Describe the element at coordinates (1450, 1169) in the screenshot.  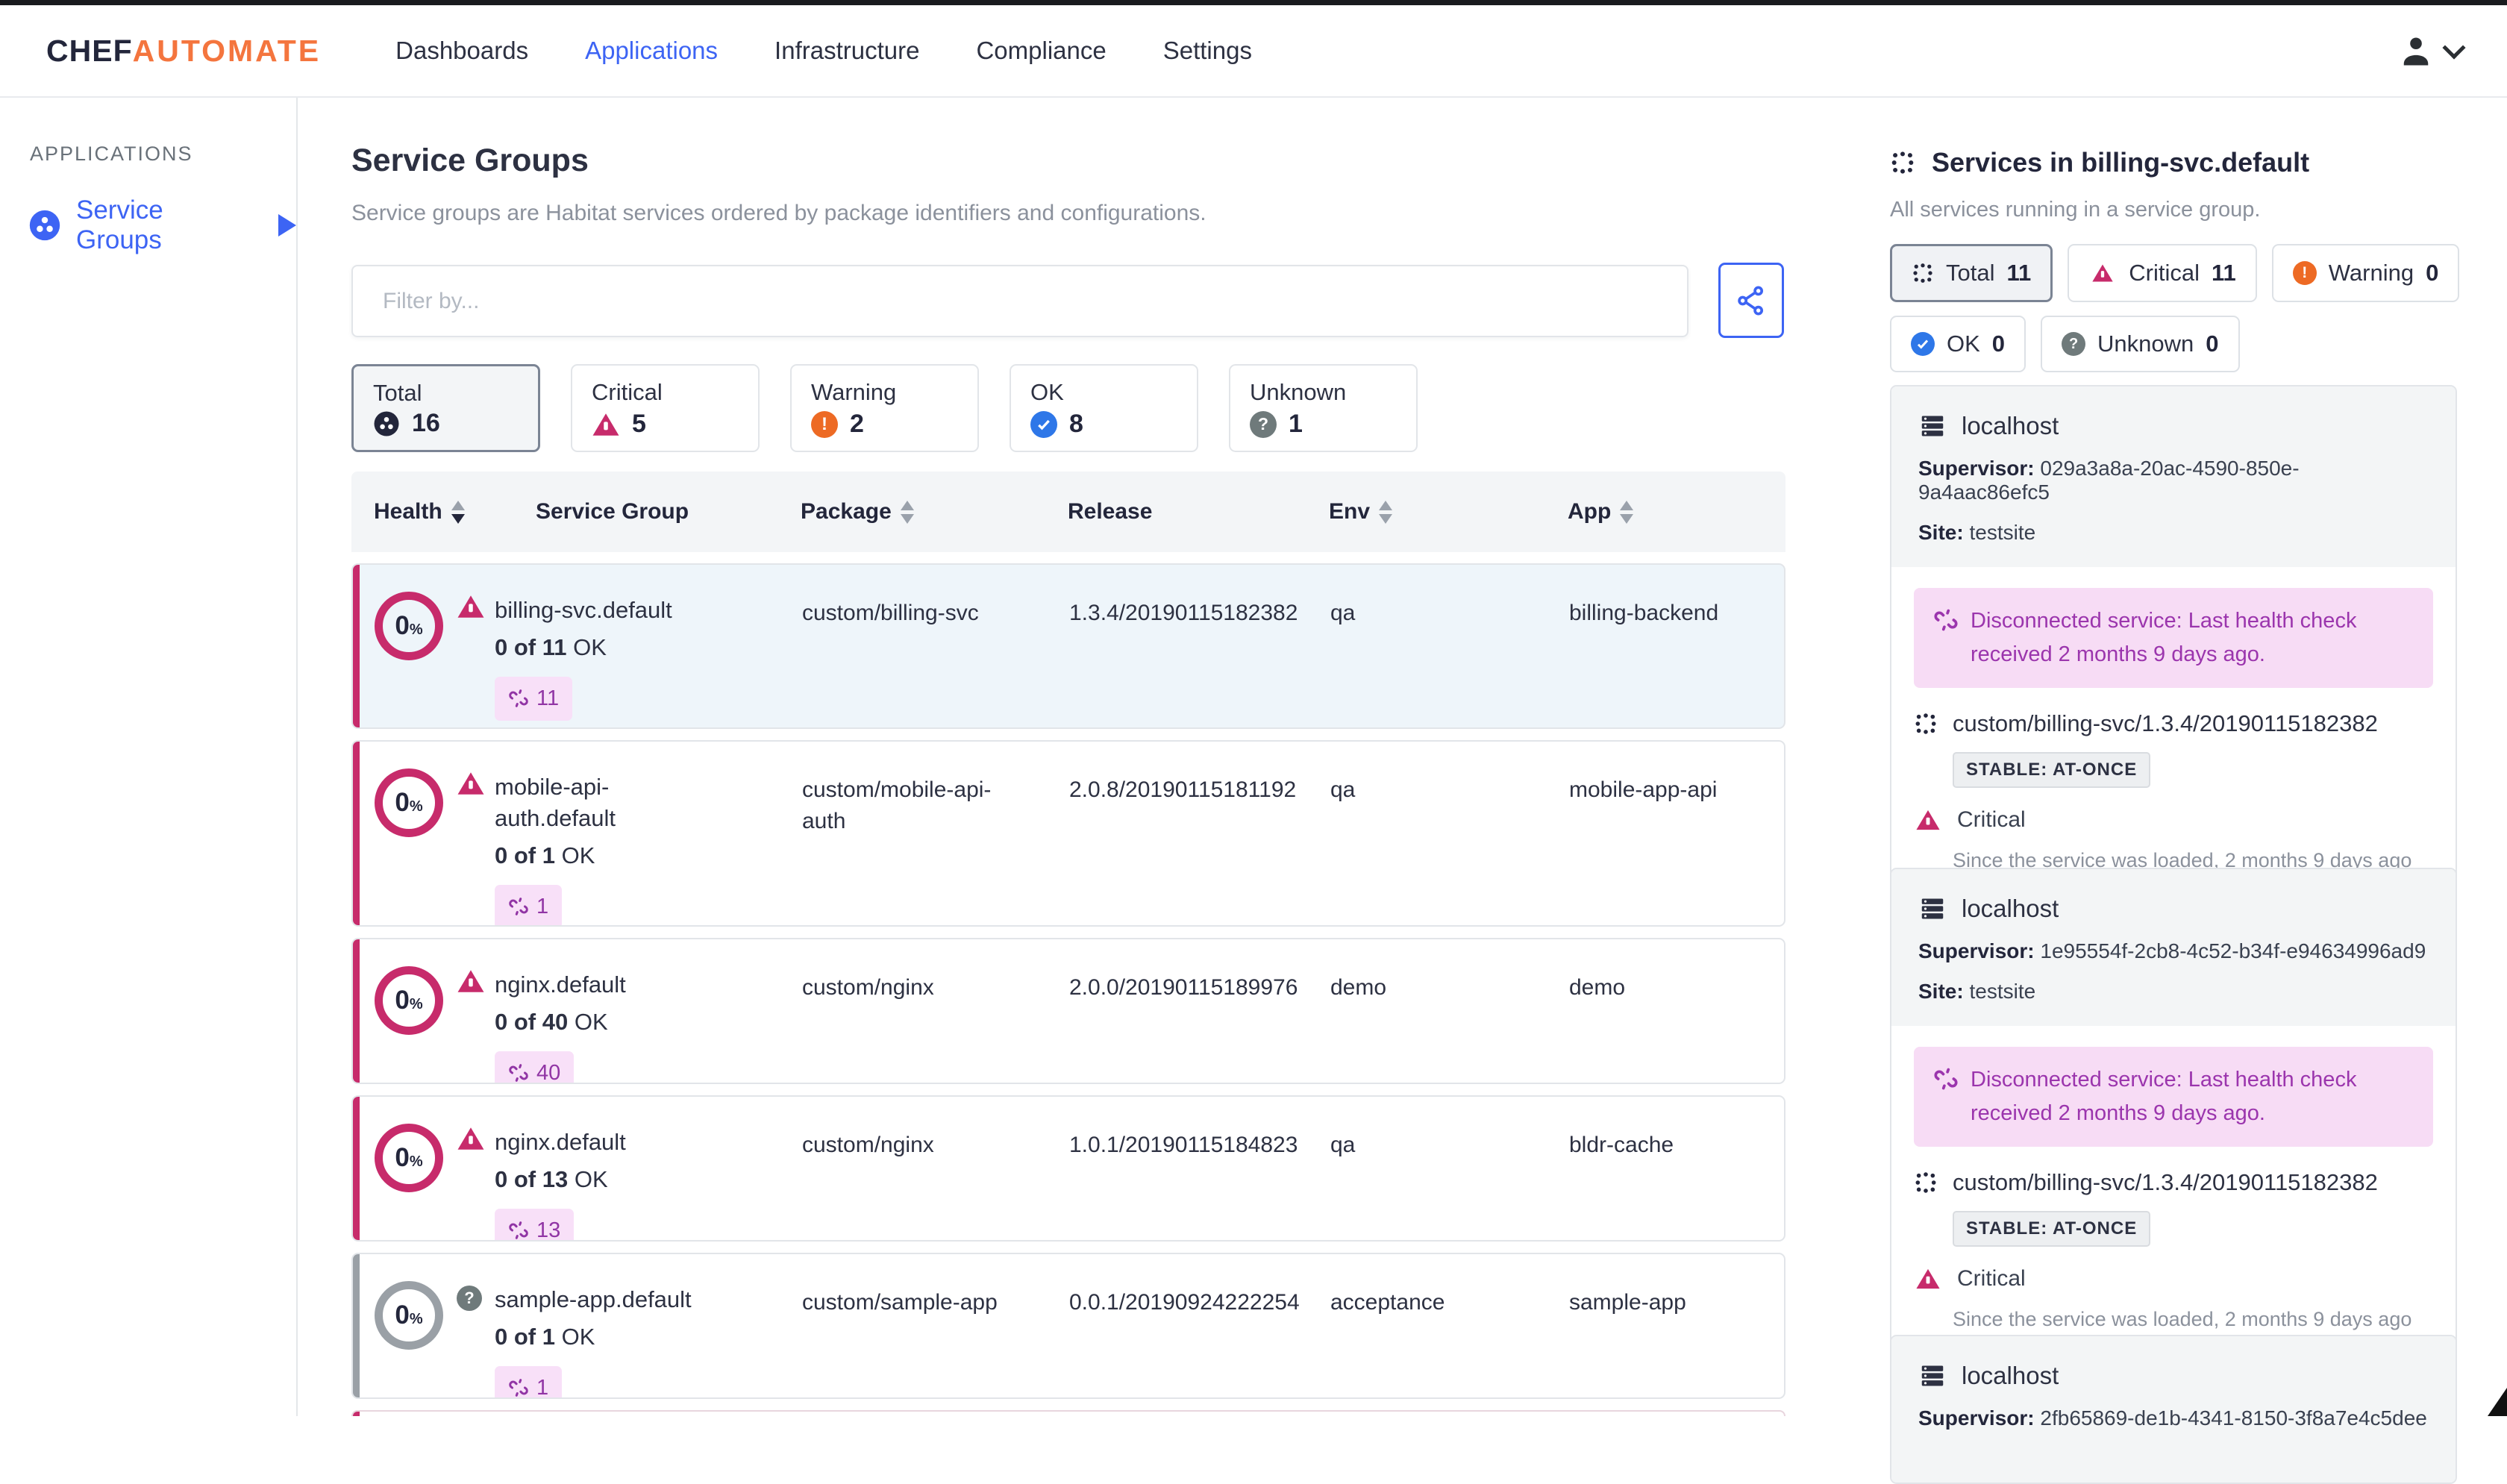
I see `env-cell: qa` at that location.